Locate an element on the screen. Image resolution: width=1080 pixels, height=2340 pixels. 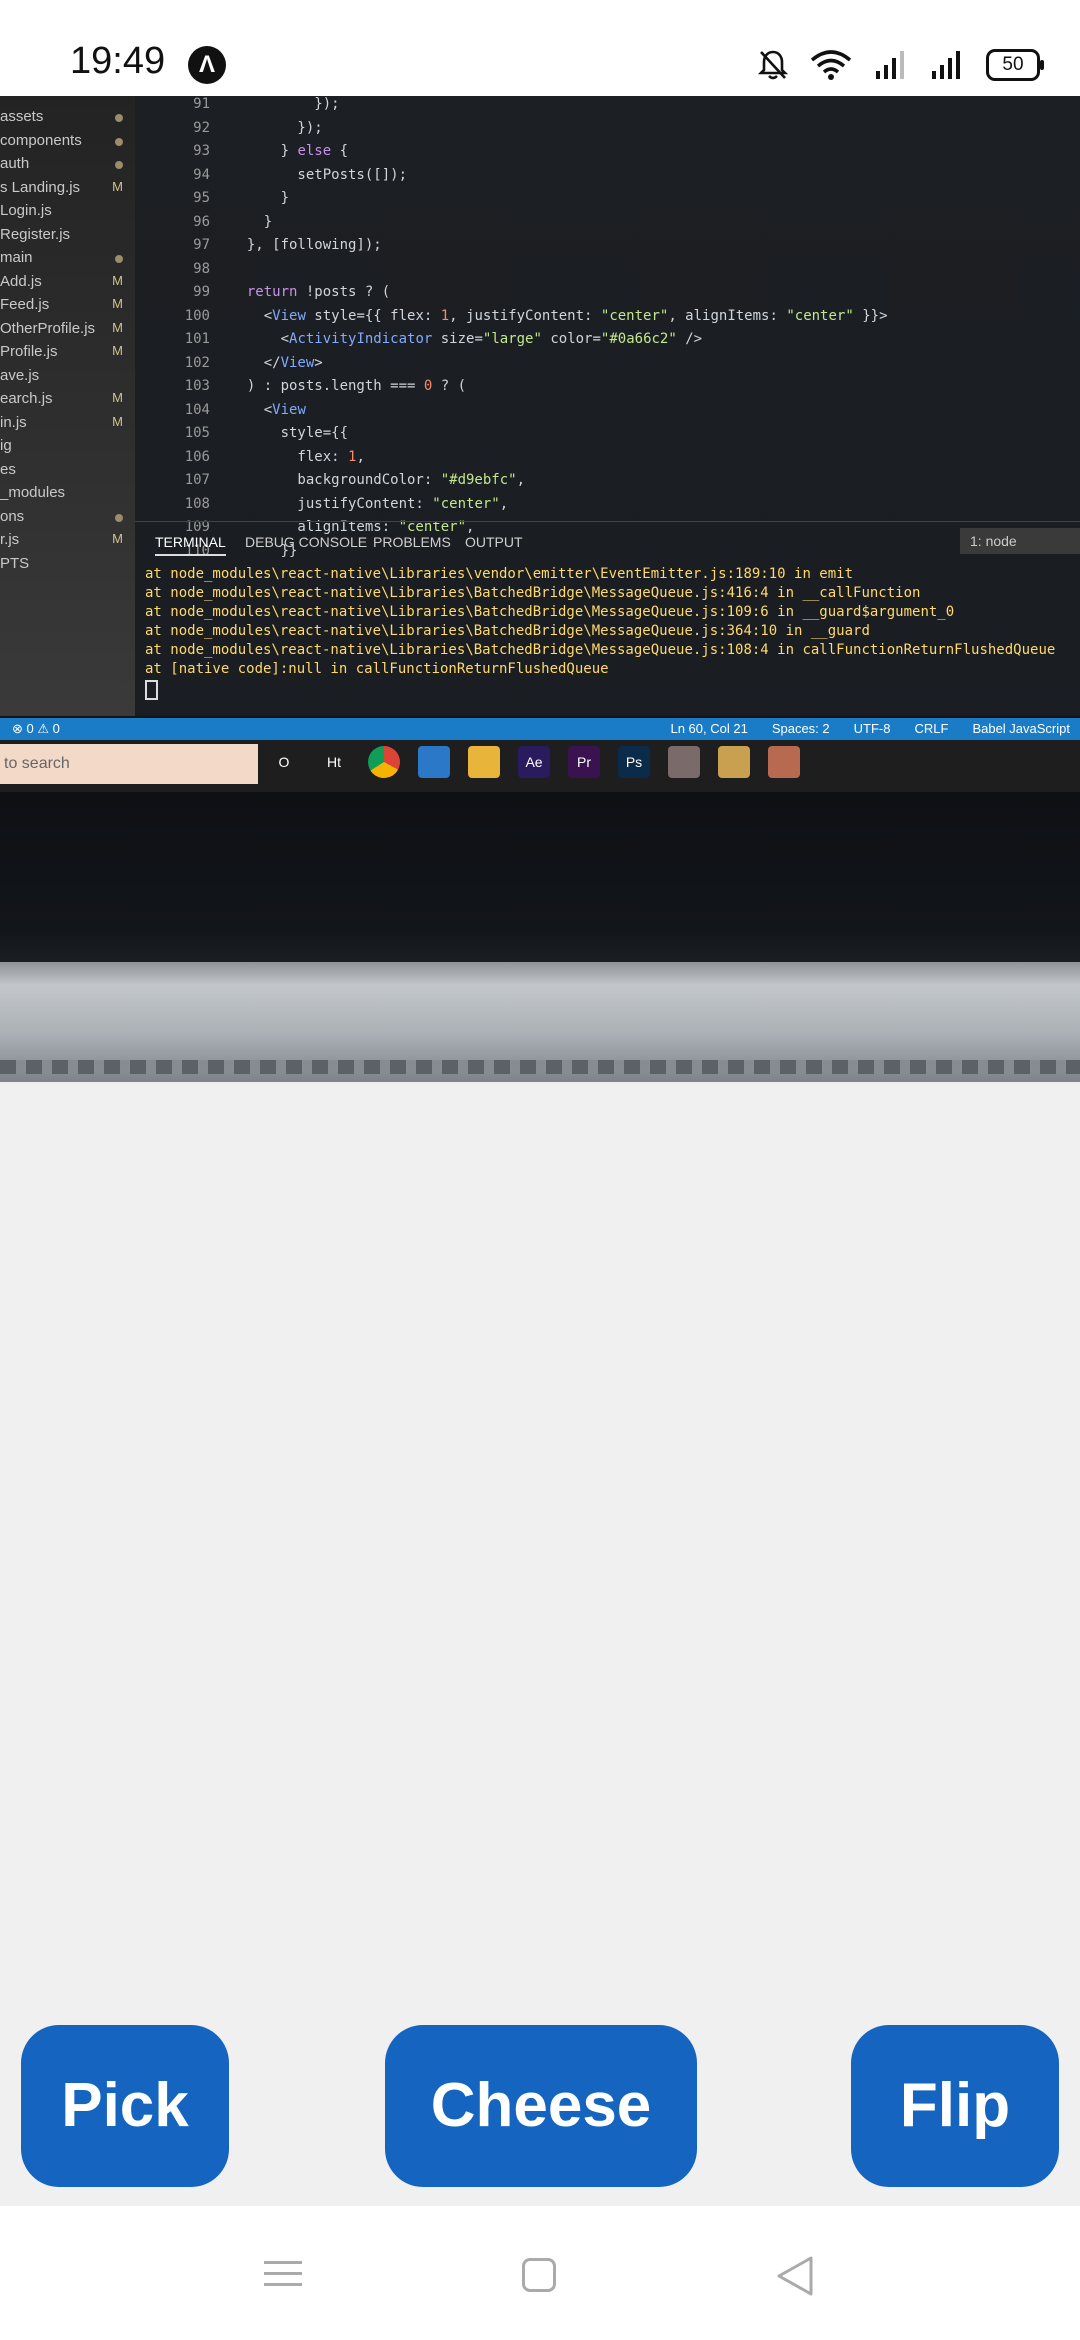
status-icons: 50 is located at coordinates (901, 65).